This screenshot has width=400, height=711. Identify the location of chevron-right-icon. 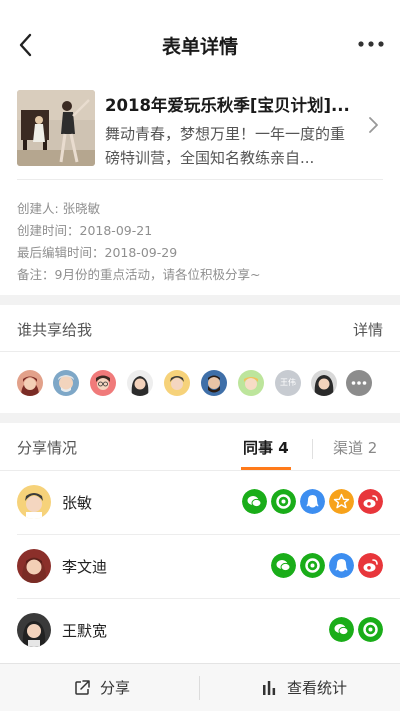
(374, 125).